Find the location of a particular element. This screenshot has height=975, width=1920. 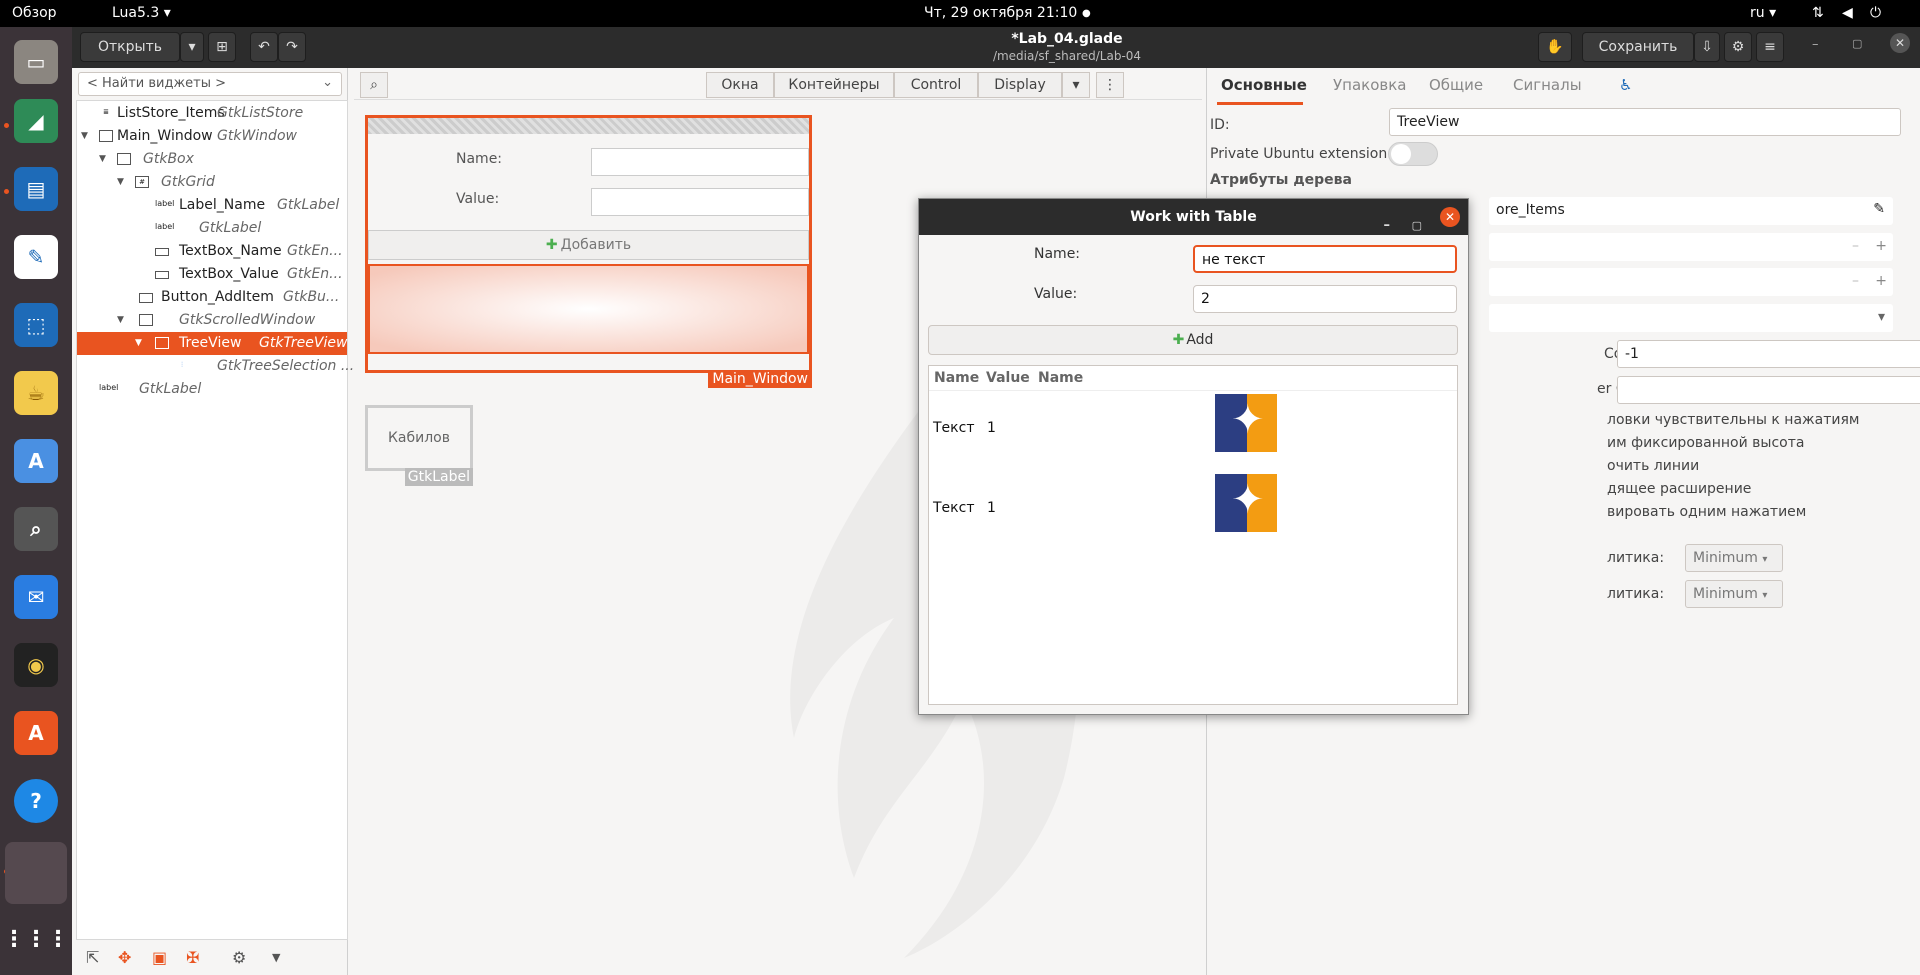

widget-search-input: < Найти виджеты > ⌄ is located at coordinates (210, 84).